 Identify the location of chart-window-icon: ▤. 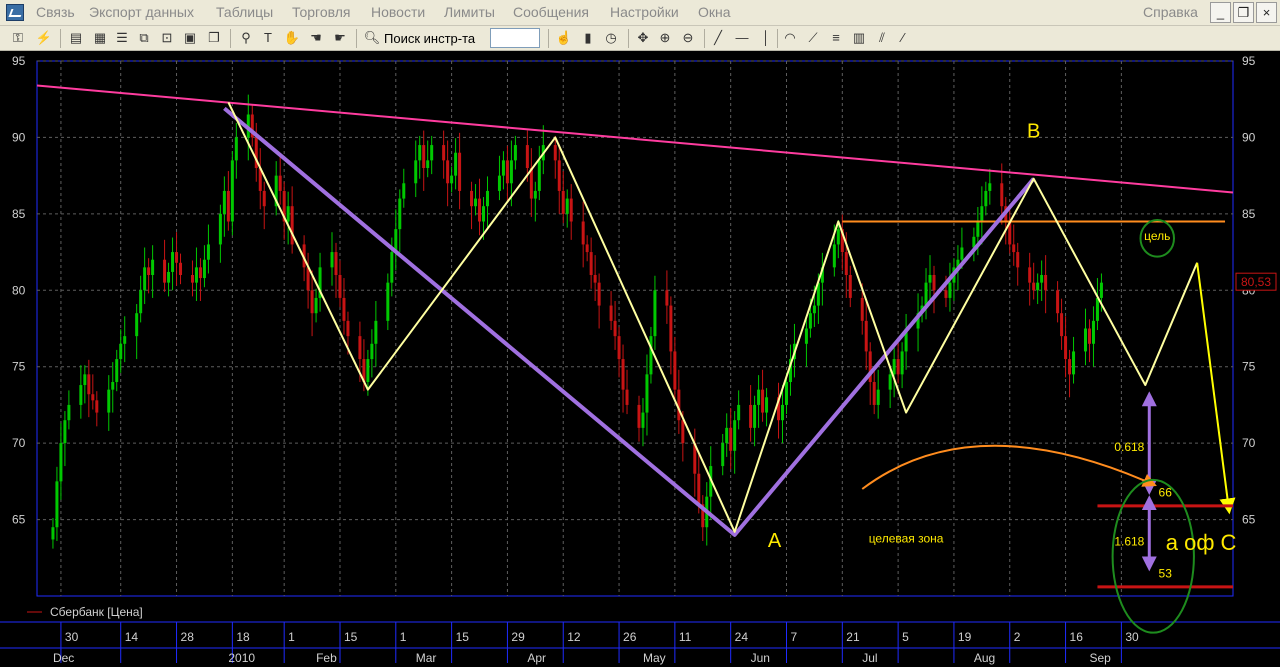
(76, 38).